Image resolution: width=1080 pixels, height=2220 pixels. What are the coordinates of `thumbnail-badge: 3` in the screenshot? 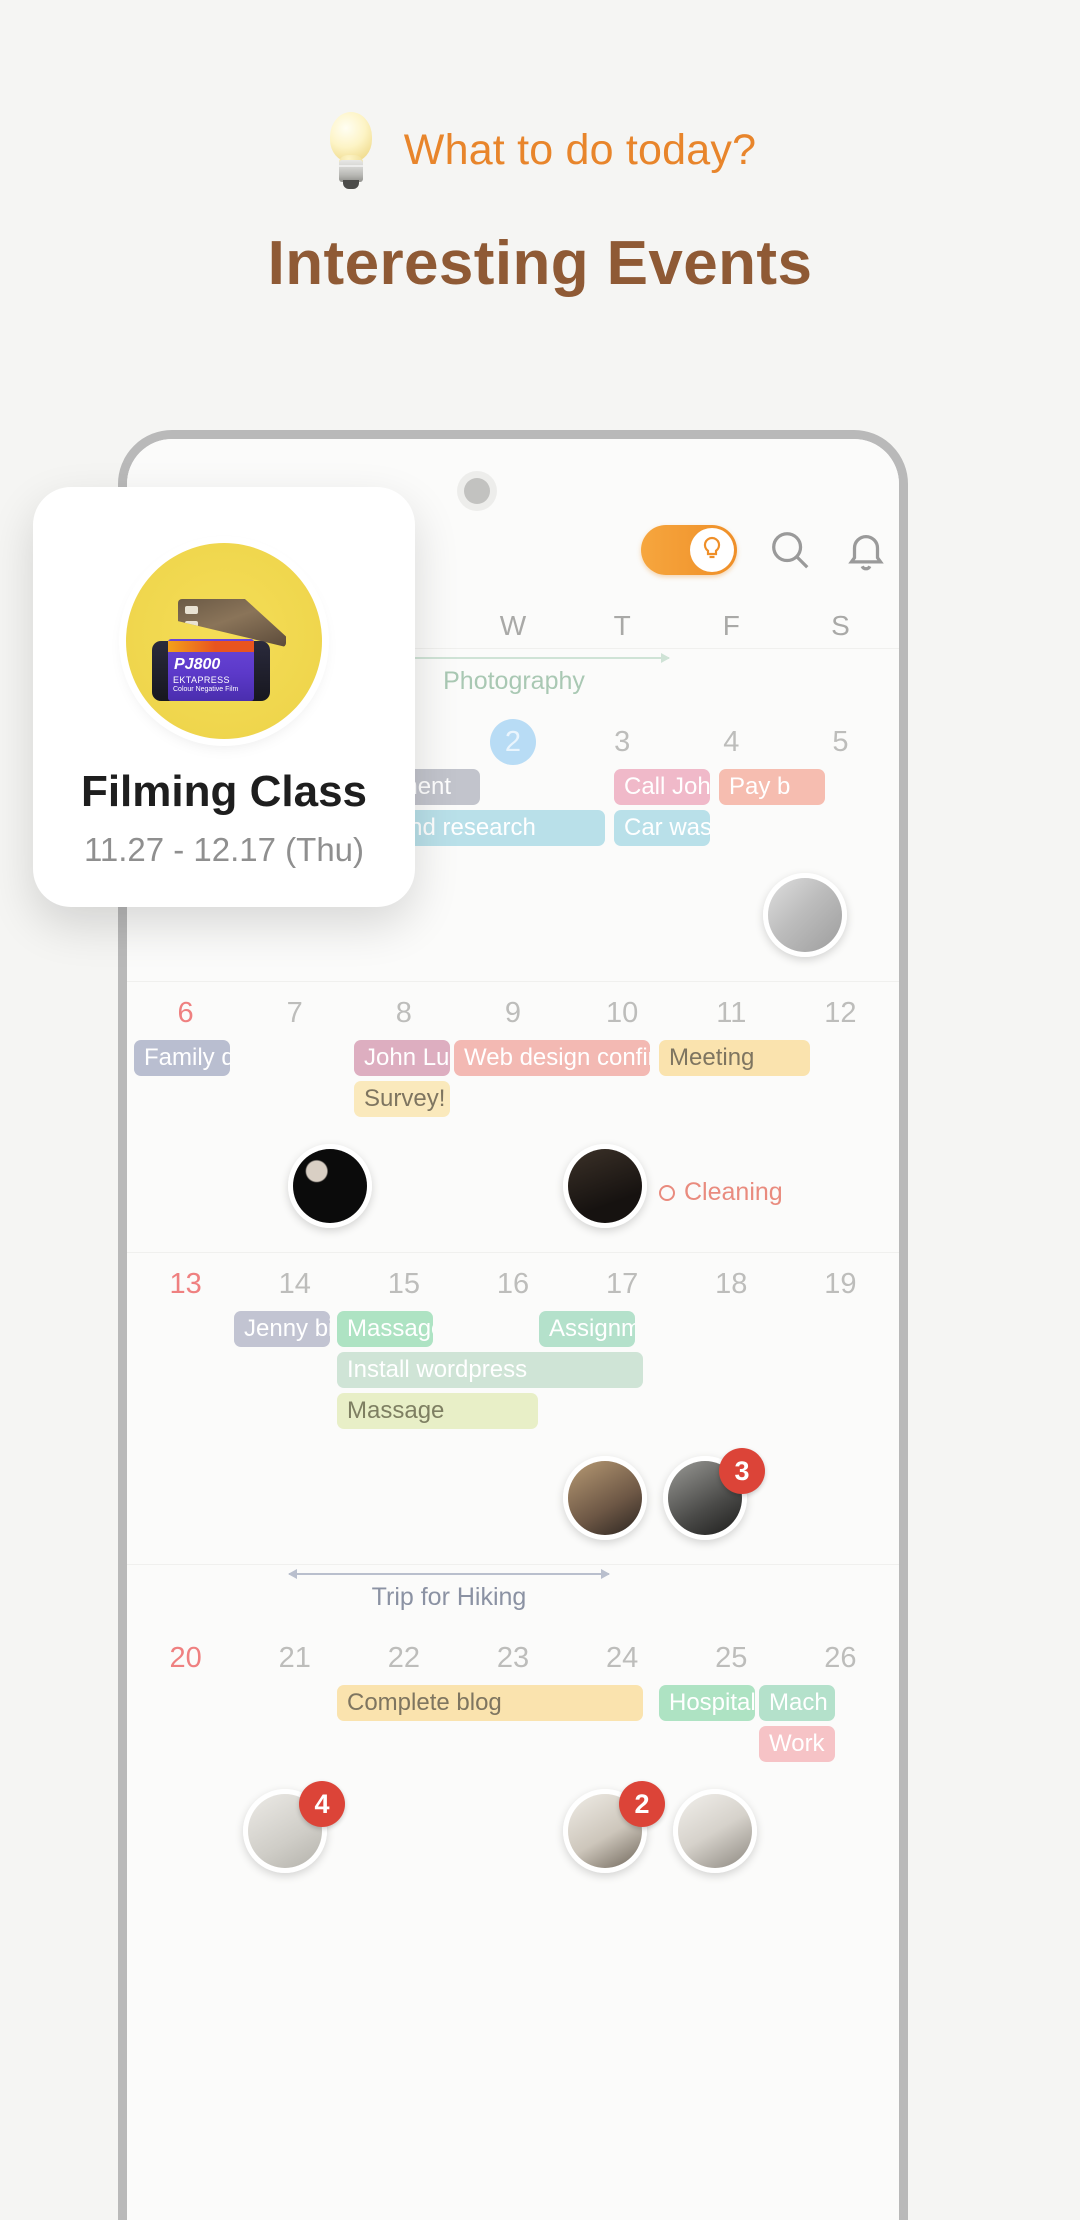 It's located at (742, 1471).